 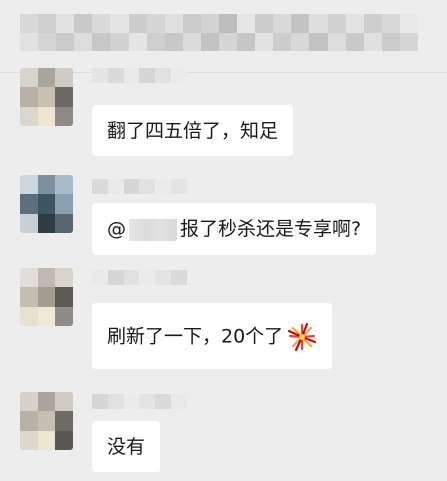 I want to click on message-text: 翻了四五倍了，知足, so click(x=193, y=131).